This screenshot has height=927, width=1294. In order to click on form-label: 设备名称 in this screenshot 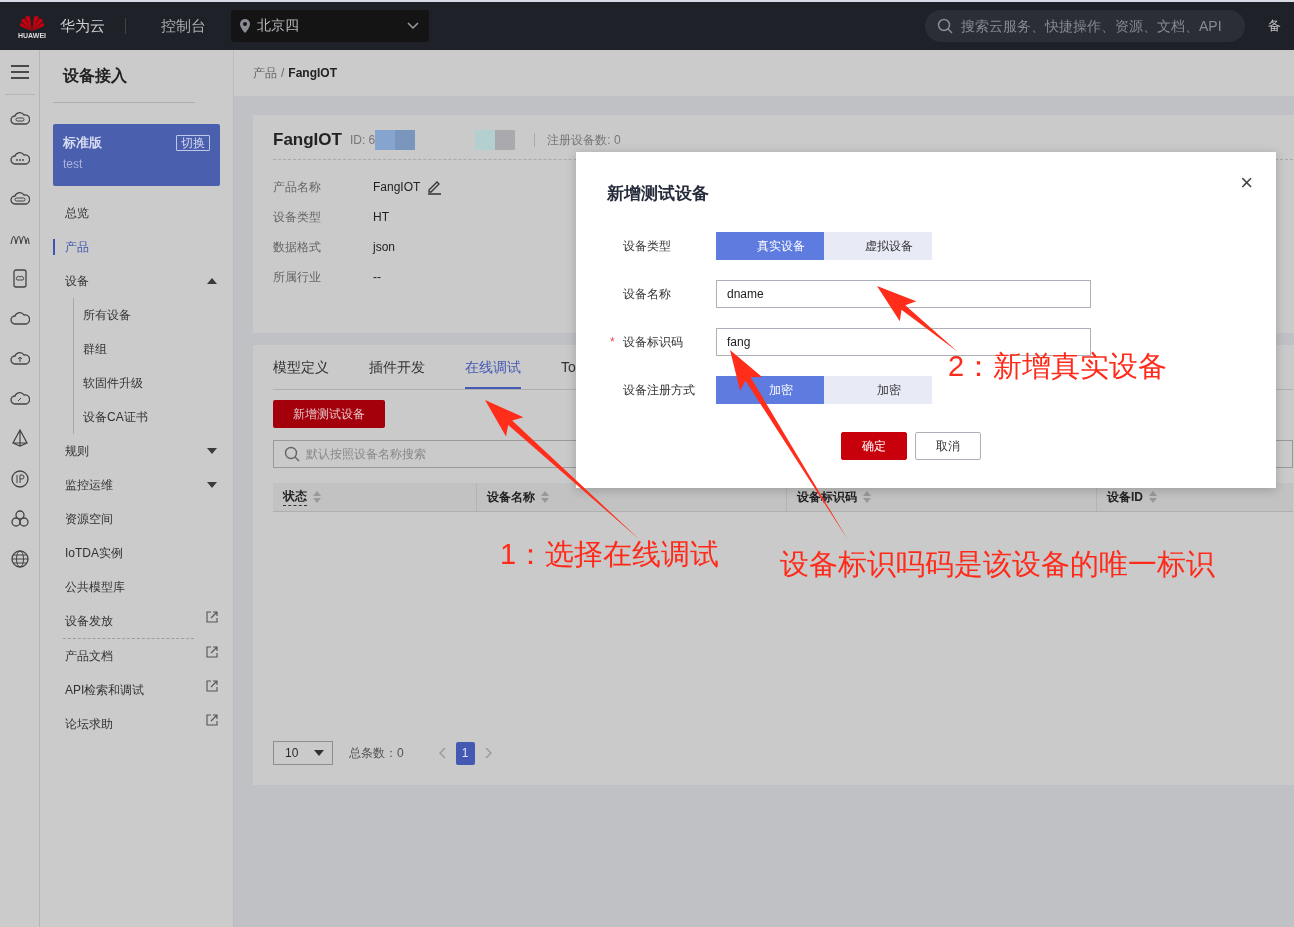, I will do `click(647, 293)`.